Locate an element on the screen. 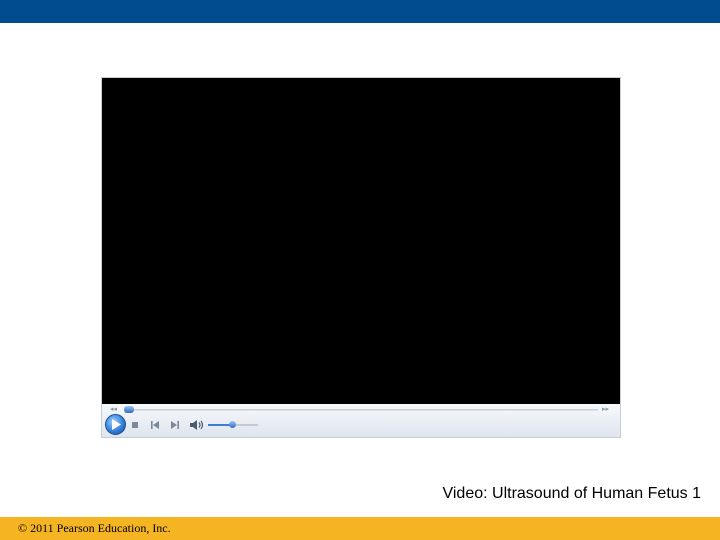 This screenshot has width=720, height=540. next-icon is located at coordinates (175, 425).